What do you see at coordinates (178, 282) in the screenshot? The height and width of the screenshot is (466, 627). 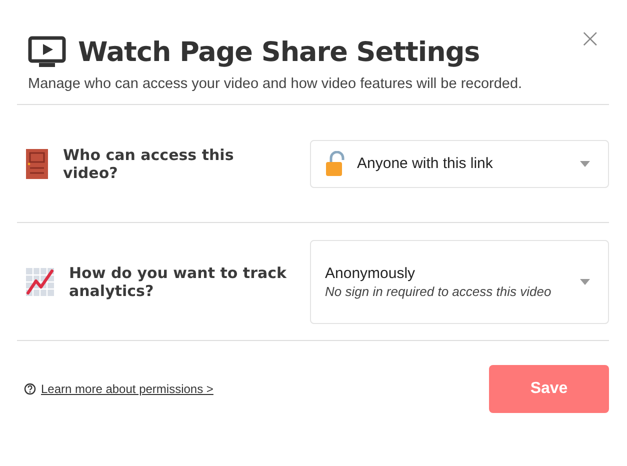 I see `setting-question: How do you want to track analytics?` at bounding box center [178, 282].